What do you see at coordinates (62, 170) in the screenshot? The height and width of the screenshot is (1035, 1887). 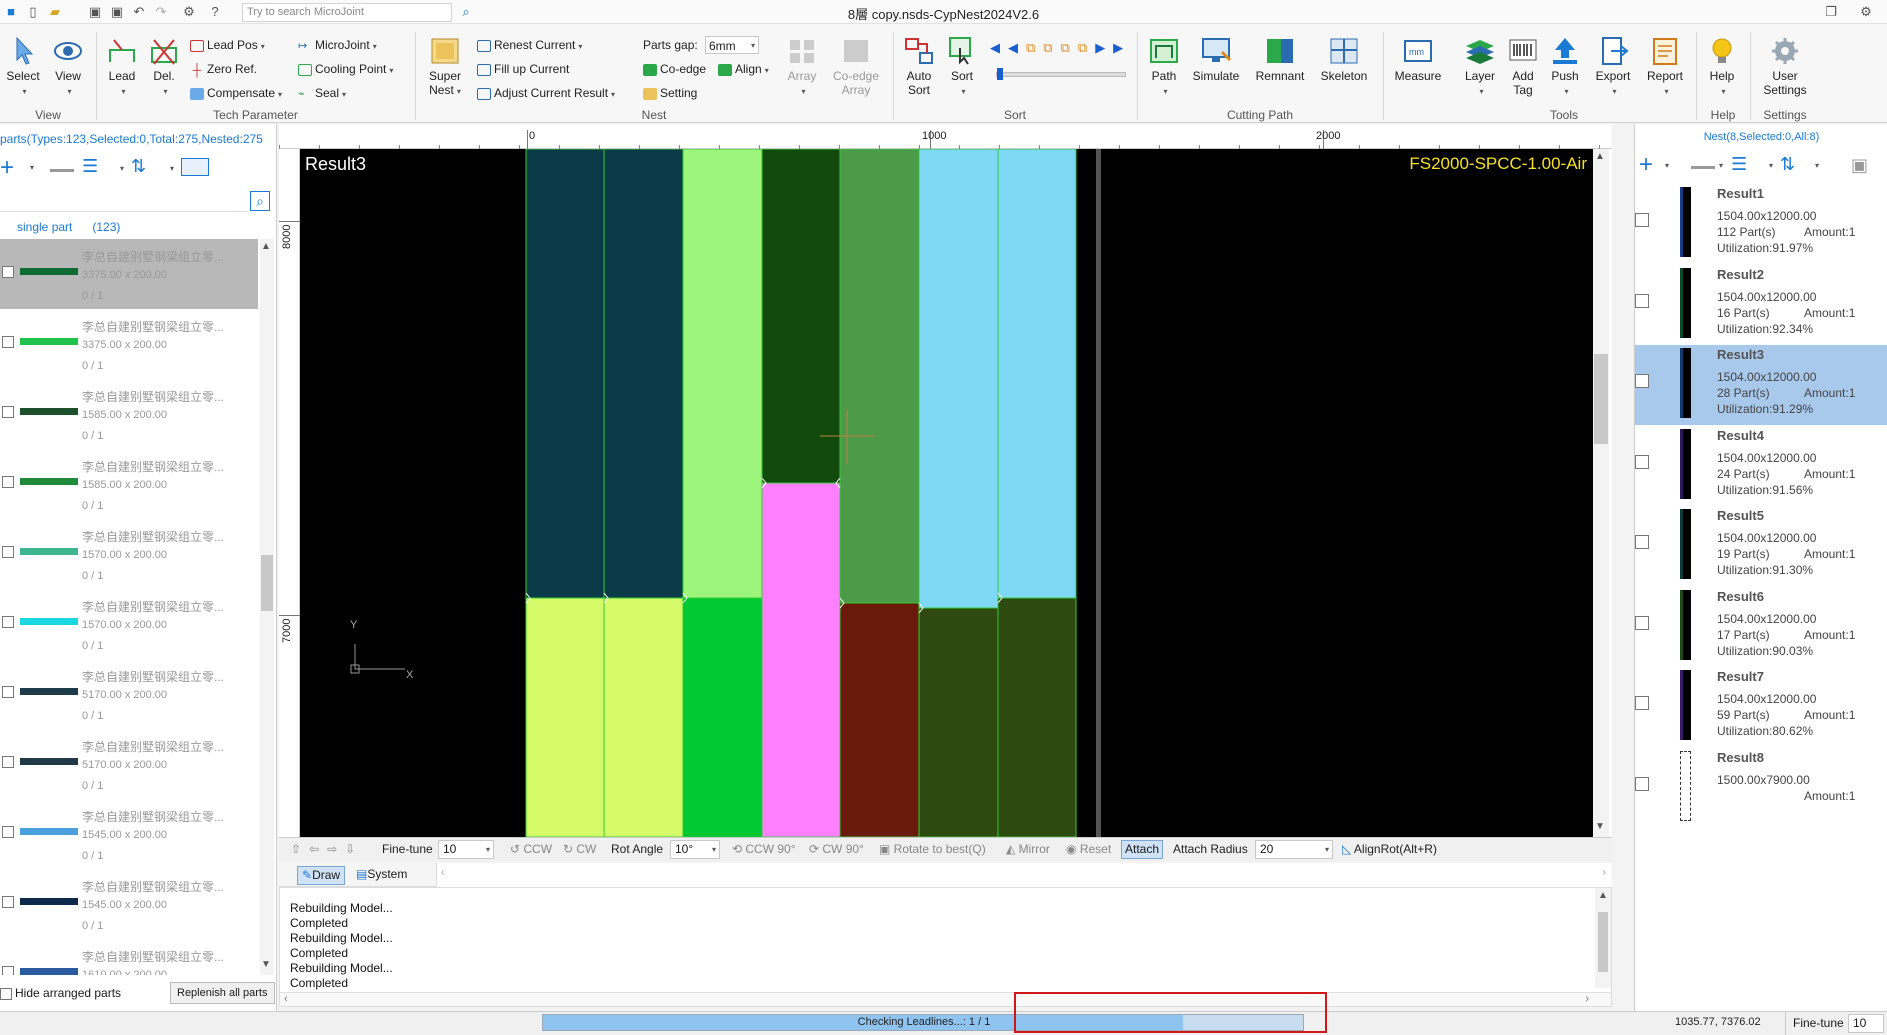 I see `remove-part-icon` at bounding box center [62, 170].